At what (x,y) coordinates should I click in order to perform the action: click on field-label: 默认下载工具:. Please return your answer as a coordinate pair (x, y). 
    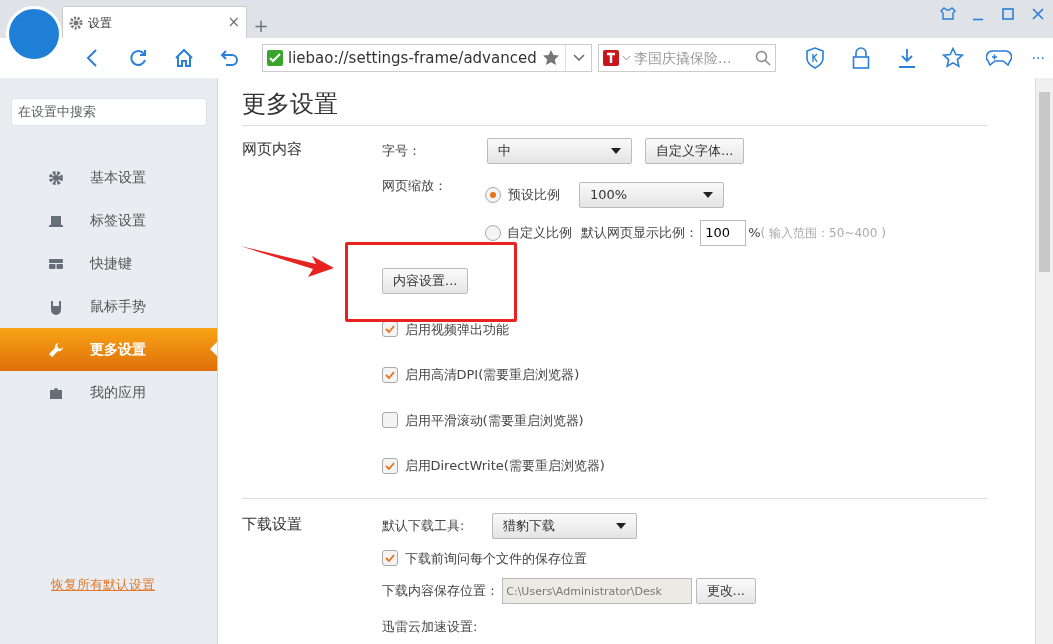
    Looking at the image, I should click on (424, 525).